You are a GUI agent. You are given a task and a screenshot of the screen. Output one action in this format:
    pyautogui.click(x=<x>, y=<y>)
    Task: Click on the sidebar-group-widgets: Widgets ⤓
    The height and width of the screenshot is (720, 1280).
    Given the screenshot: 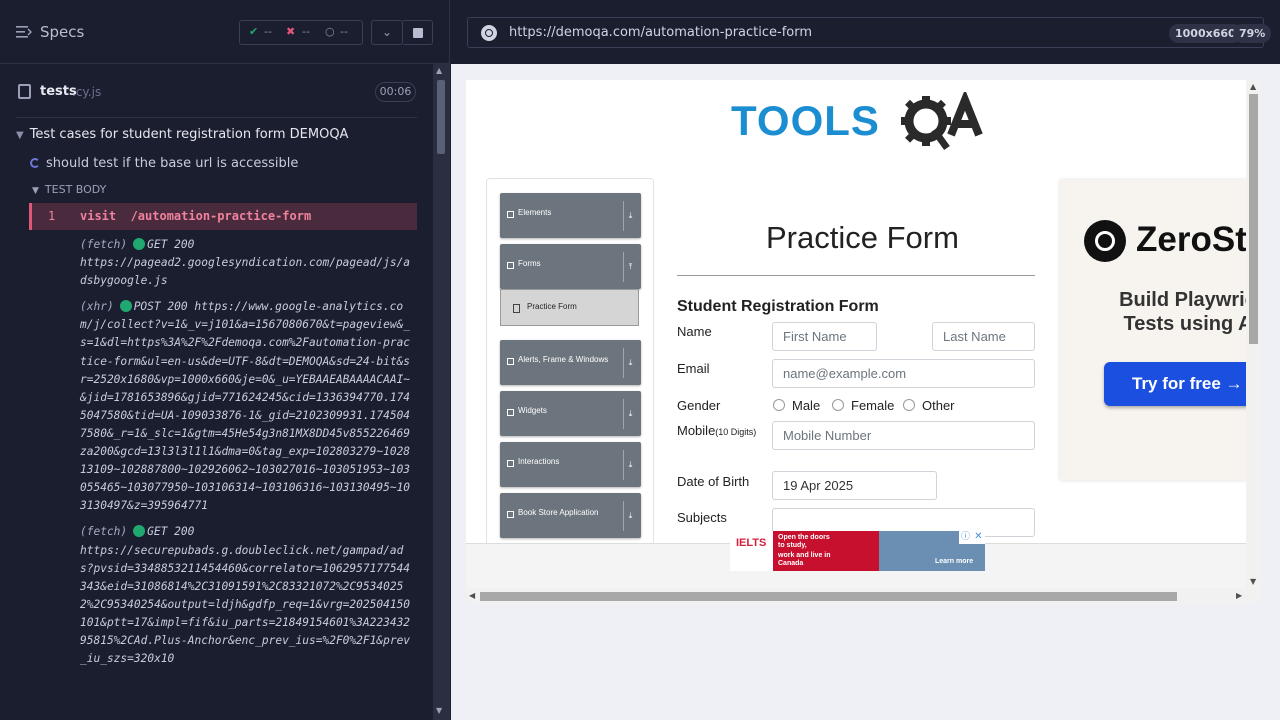 What is the action you would take?
    pyautogui.click(x=570, y=413)
    